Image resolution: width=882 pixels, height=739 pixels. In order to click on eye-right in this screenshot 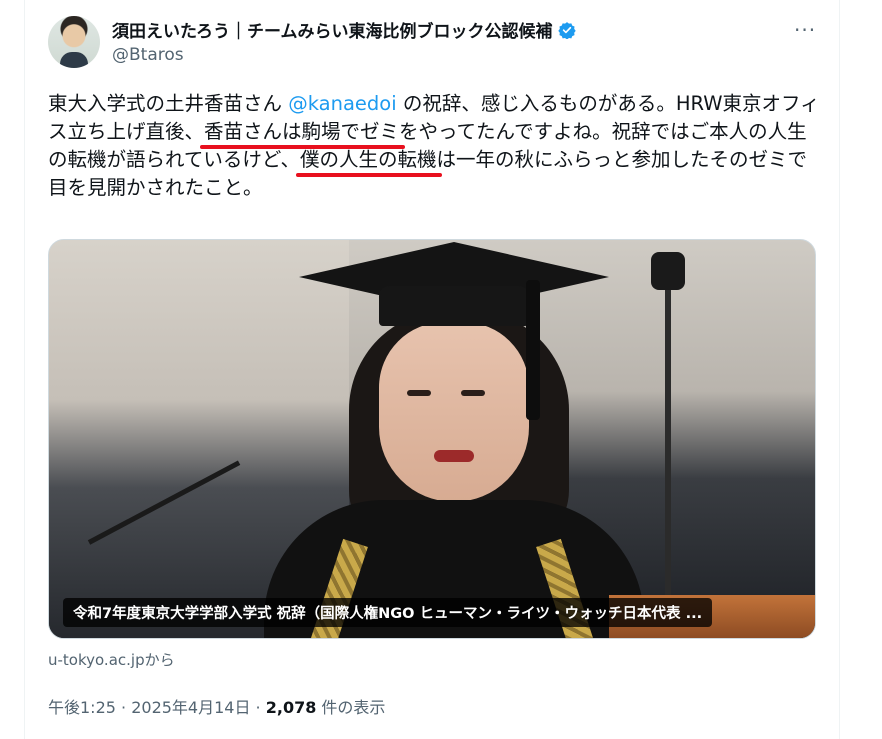, I will do `click(473, 393)`.